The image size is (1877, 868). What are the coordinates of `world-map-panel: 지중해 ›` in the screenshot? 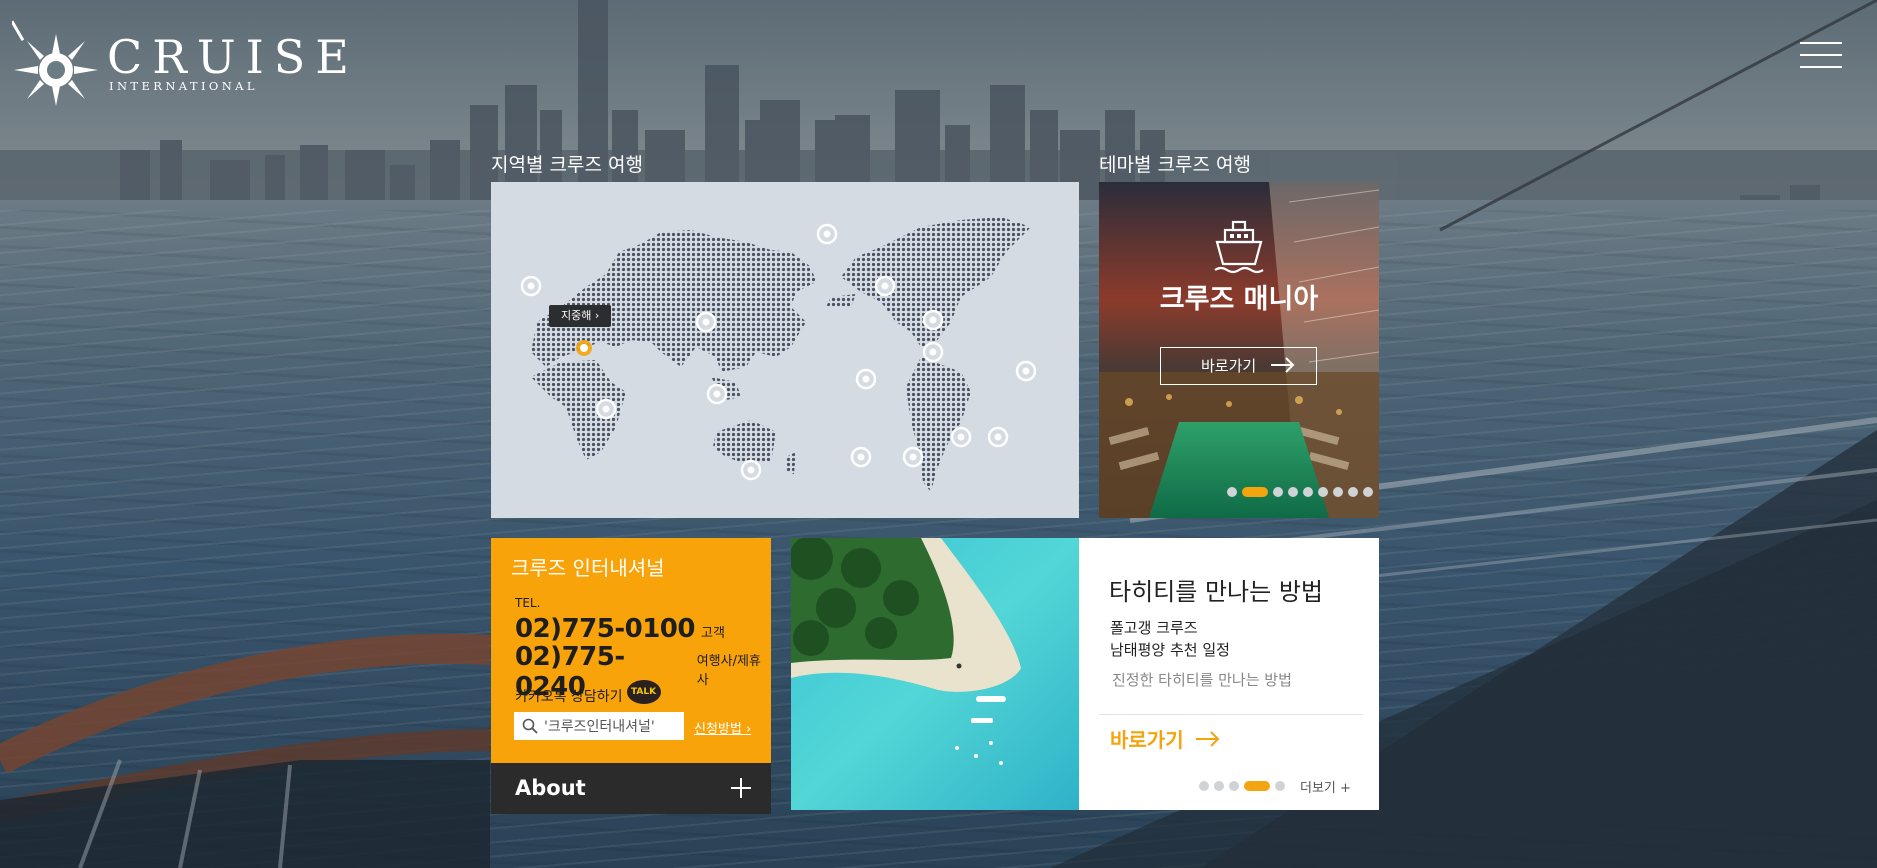 It's located at (785, 350).